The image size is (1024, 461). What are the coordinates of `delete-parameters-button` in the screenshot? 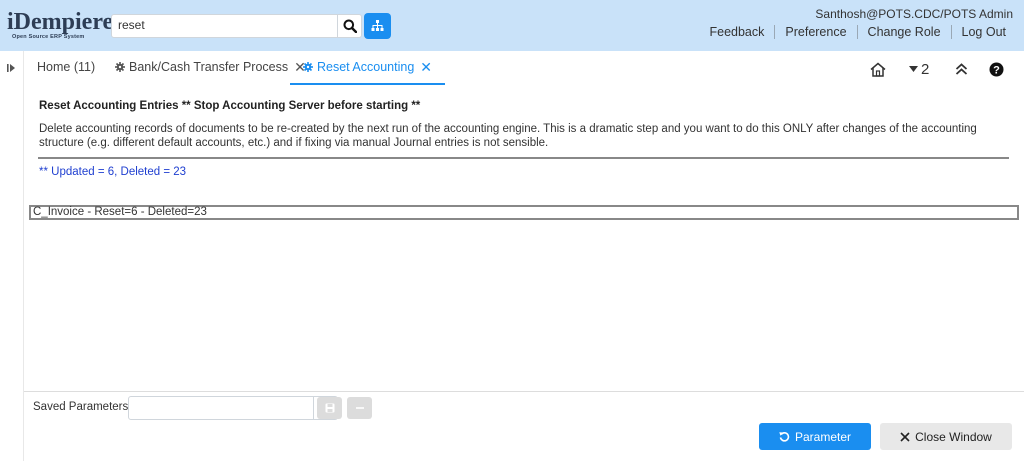 It's located at (359, 408).